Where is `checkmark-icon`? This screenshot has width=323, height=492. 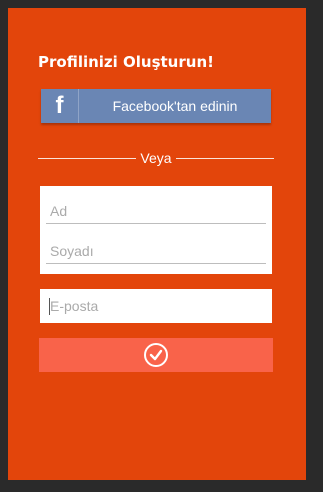
checkmark-icon is located at coordinates (156, 355).